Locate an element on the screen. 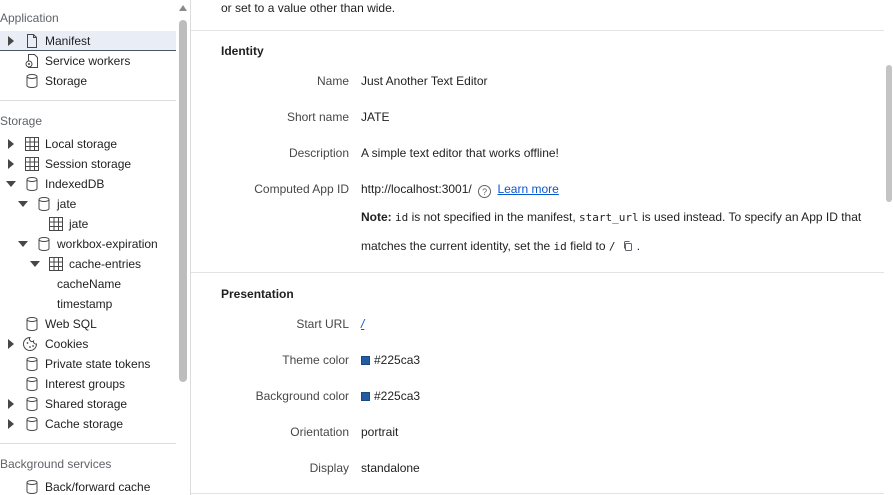  sidebar-scrollbar is located at coordinates (183, 247).